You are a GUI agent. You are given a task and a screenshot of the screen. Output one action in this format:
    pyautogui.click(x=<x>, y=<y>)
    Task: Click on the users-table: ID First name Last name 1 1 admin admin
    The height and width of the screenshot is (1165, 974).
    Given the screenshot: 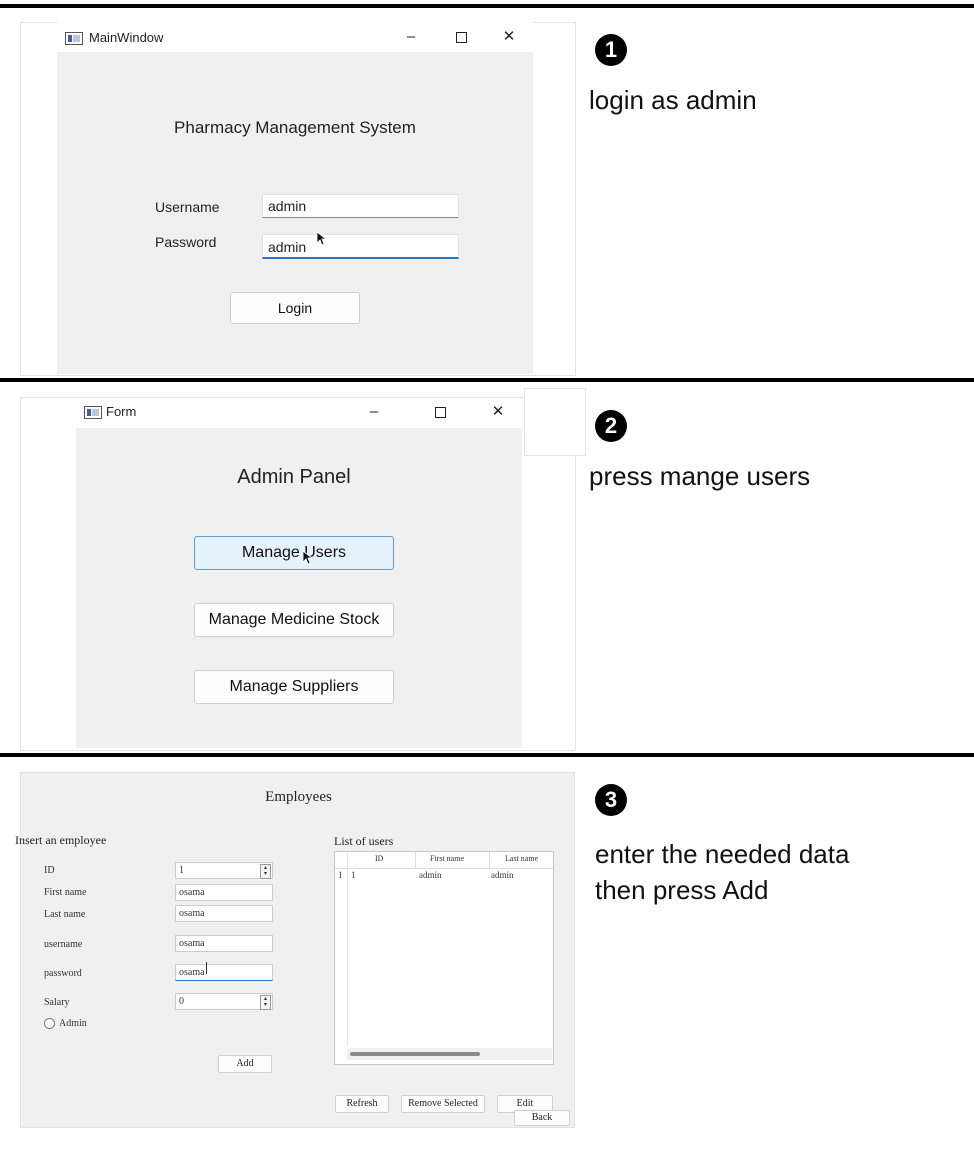 What is the action you would take?
    pyautogui.click(x=444, y=958)
    